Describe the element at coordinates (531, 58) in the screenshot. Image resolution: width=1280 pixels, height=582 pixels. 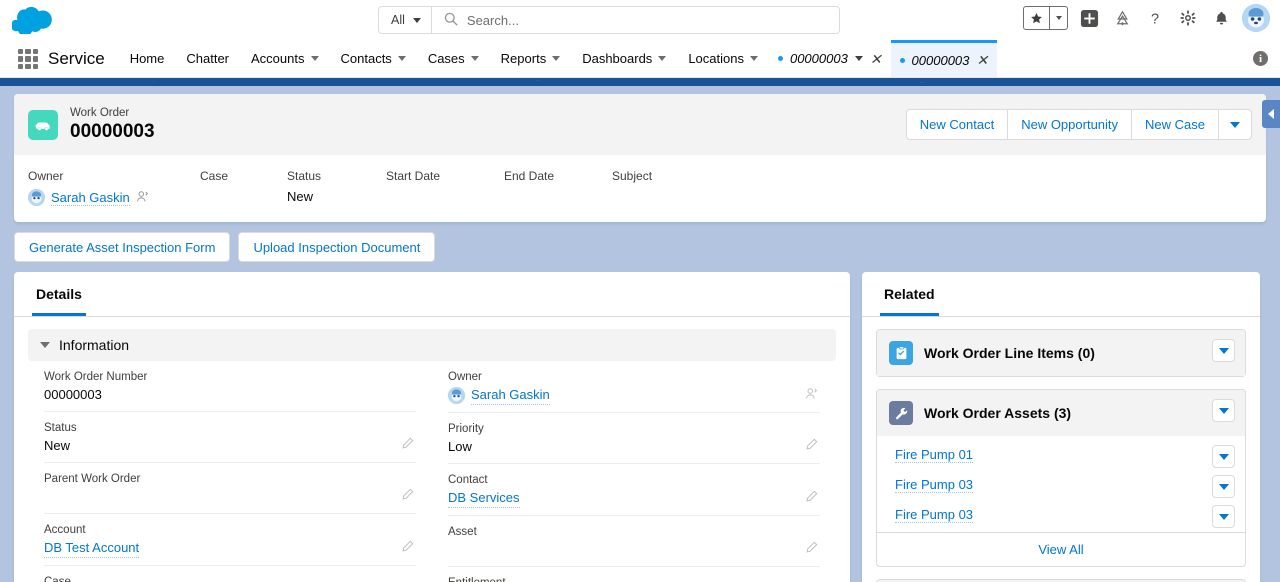
I see `nav-item-reports: Reports` at that location.